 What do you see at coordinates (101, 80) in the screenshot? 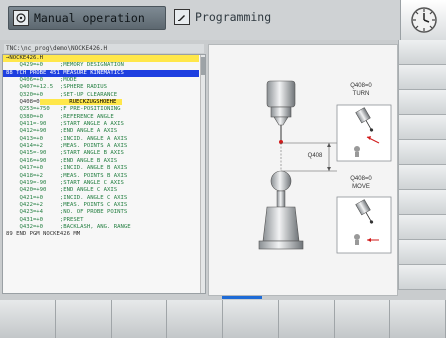
I see `program-line: Q406=+0 ;MODE` at bounding box center [101, 80].